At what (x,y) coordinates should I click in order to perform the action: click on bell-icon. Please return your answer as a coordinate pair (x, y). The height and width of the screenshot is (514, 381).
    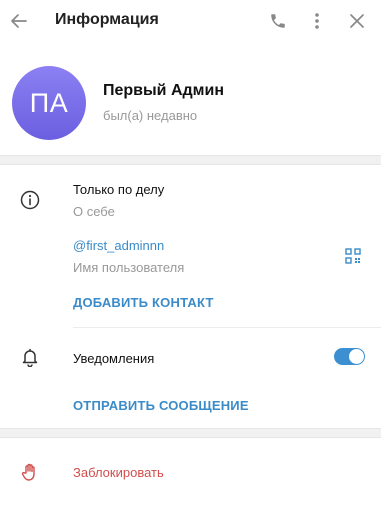
    Looking at the image, I should click on (30, 357).